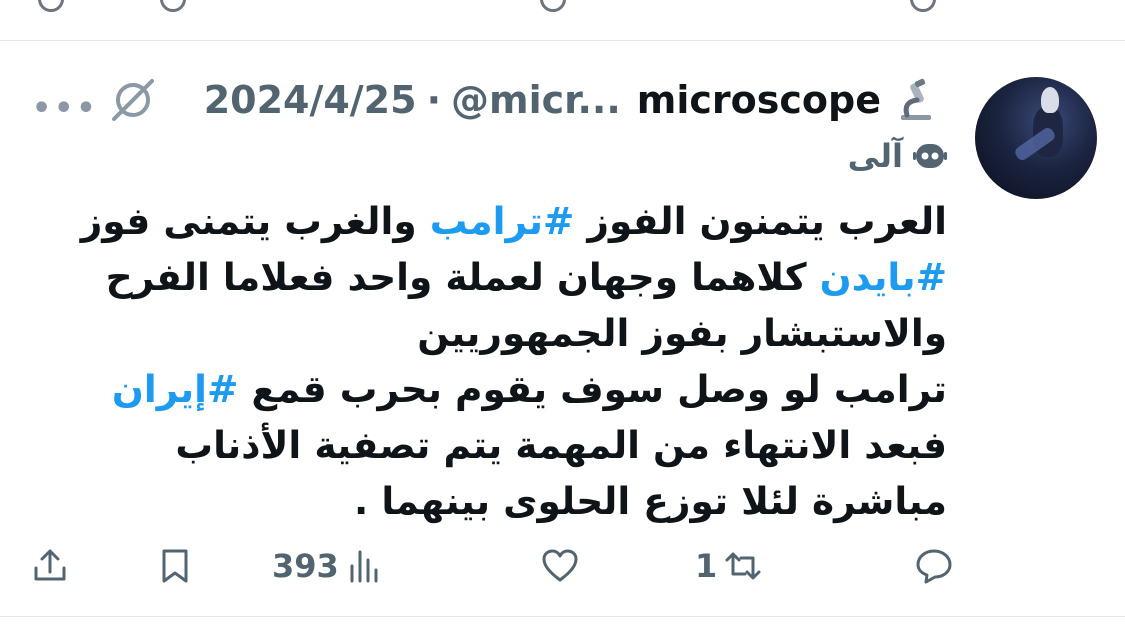 The width and height of the screenshot is (1125, 624). What do you see at coordinates (923, 6) in the screenshot?
I see `previous-reply-icon` at bounding box center [923, 6].